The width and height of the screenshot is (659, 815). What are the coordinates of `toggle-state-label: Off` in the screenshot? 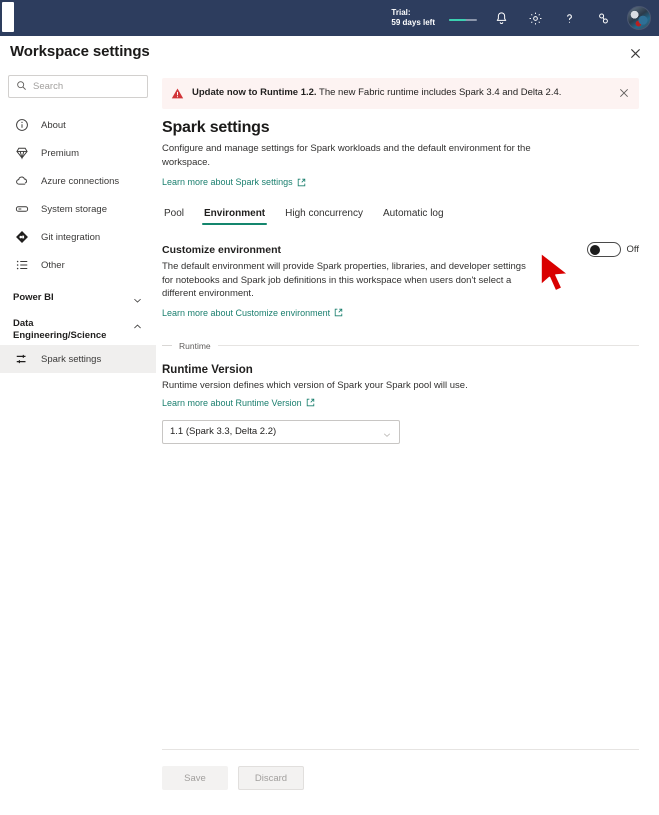 It's located at (633, 249).